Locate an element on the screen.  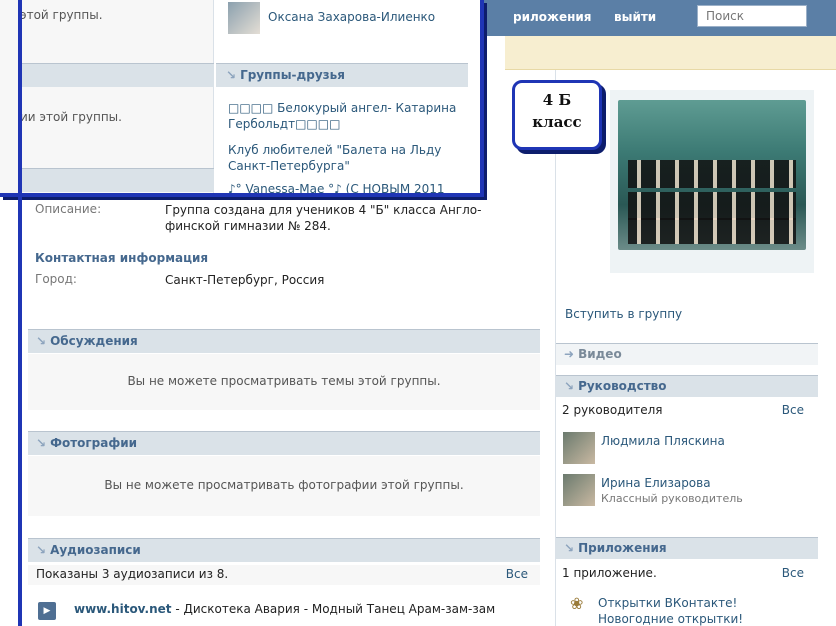
apps-title: Приложения is located at coordinates (622, 548).